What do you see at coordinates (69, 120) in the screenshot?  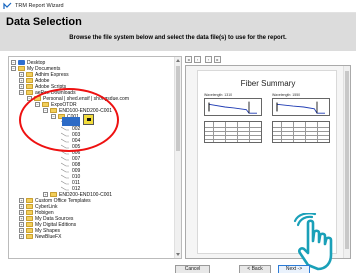 I see `highlight-circle` at bounding box center [69, 120].